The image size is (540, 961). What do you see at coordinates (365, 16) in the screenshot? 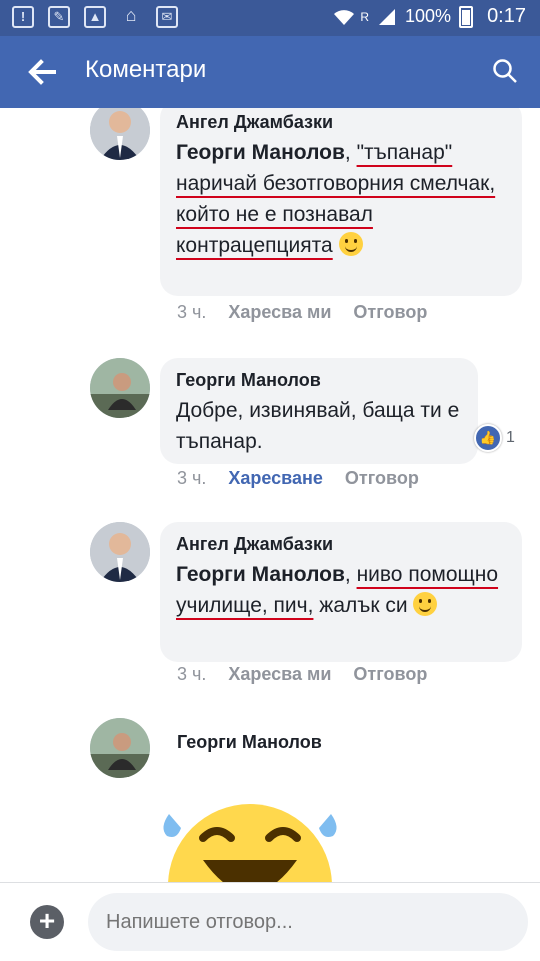
I see `network-type-label: R` at bounding box center [365, 16].